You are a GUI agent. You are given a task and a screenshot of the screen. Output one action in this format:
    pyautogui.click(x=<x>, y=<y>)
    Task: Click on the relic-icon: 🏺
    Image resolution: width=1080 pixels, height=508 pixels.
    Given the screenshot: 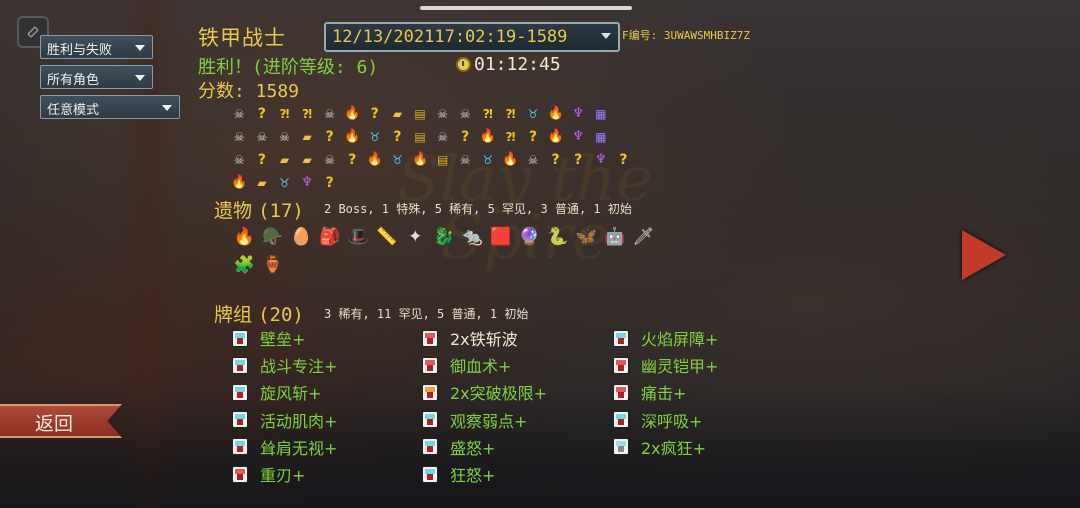 What is the action you would take?
    pyautogui.click(x=273, y=265)
    